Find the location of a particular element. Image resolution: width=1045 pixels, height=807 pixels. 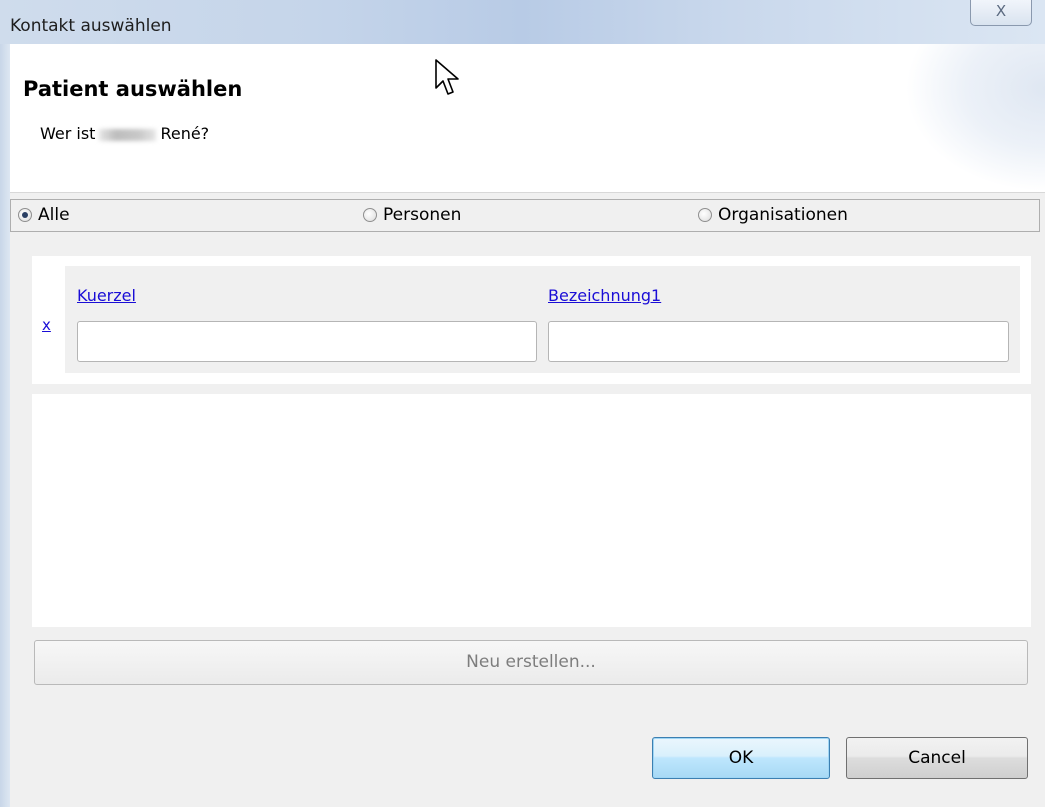

clear-filter-link: x is located at coordinates (46, 325).